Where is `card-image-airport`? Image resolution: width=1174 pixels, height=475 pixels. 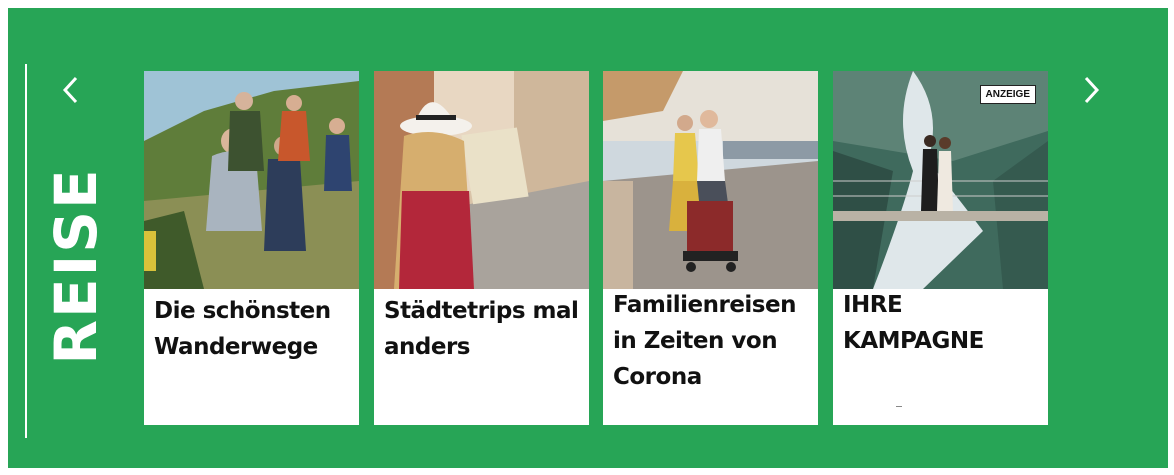 card-image-airport is located at coordinates (710, 180).